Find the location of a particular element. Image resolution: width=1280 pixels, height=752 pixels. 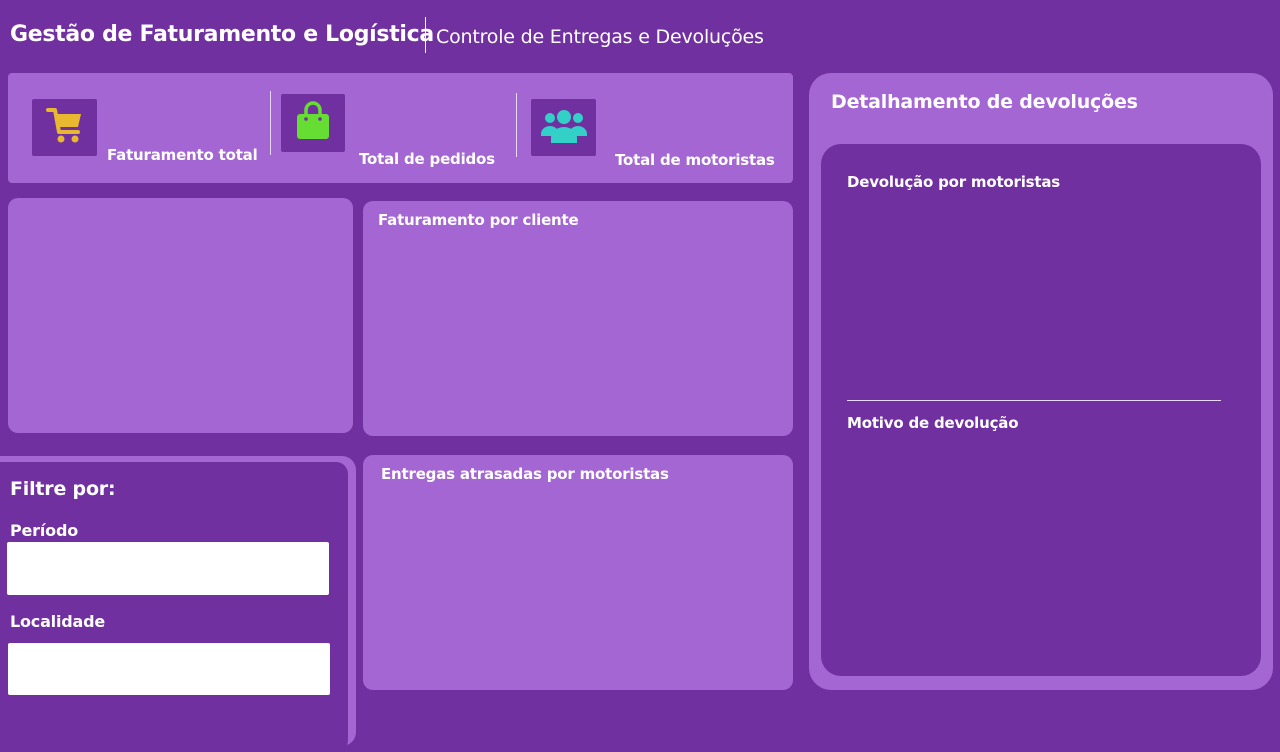

location-filter-input is located at coordinates (169, 669).